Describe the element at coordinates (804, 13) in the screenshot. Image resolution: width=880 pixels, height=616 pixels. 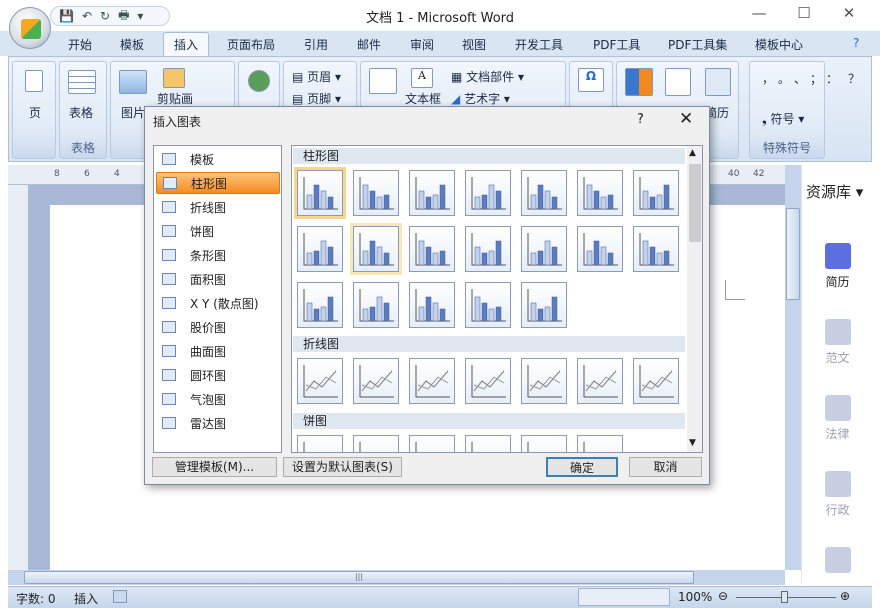
I see `maximize-button: ☐` at that location.